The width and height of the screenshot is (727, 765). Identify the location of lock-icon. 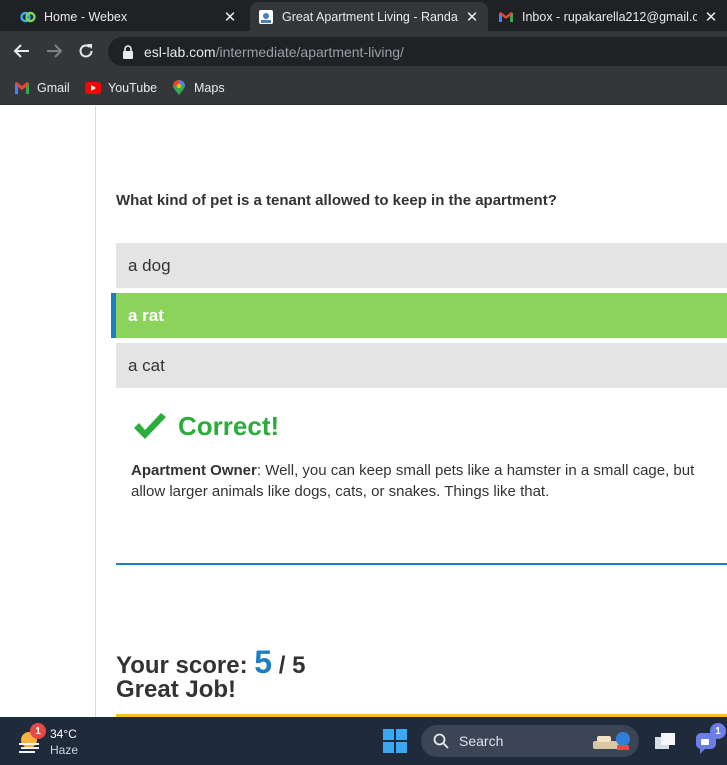
(128, 51).